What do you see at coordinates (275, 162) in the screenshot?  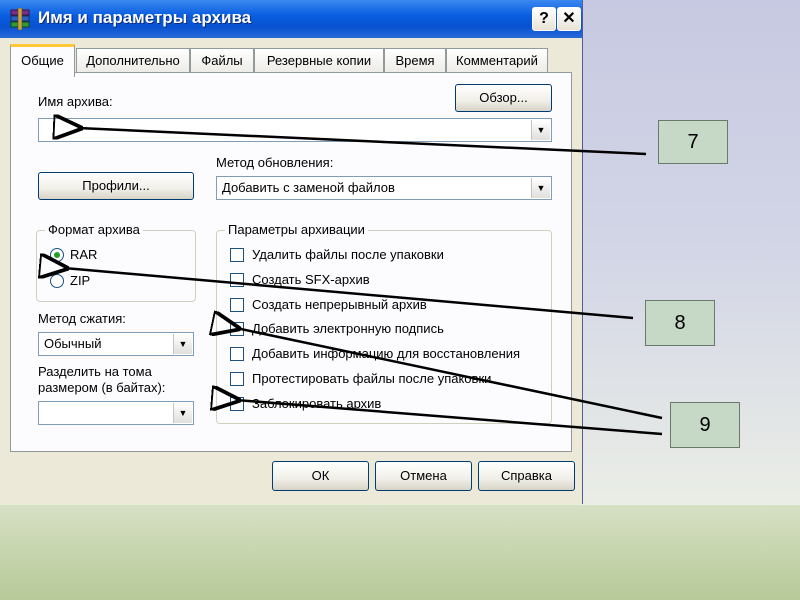 I see `update-method-label: Метод обновления:` at bounding box center [275, 162].